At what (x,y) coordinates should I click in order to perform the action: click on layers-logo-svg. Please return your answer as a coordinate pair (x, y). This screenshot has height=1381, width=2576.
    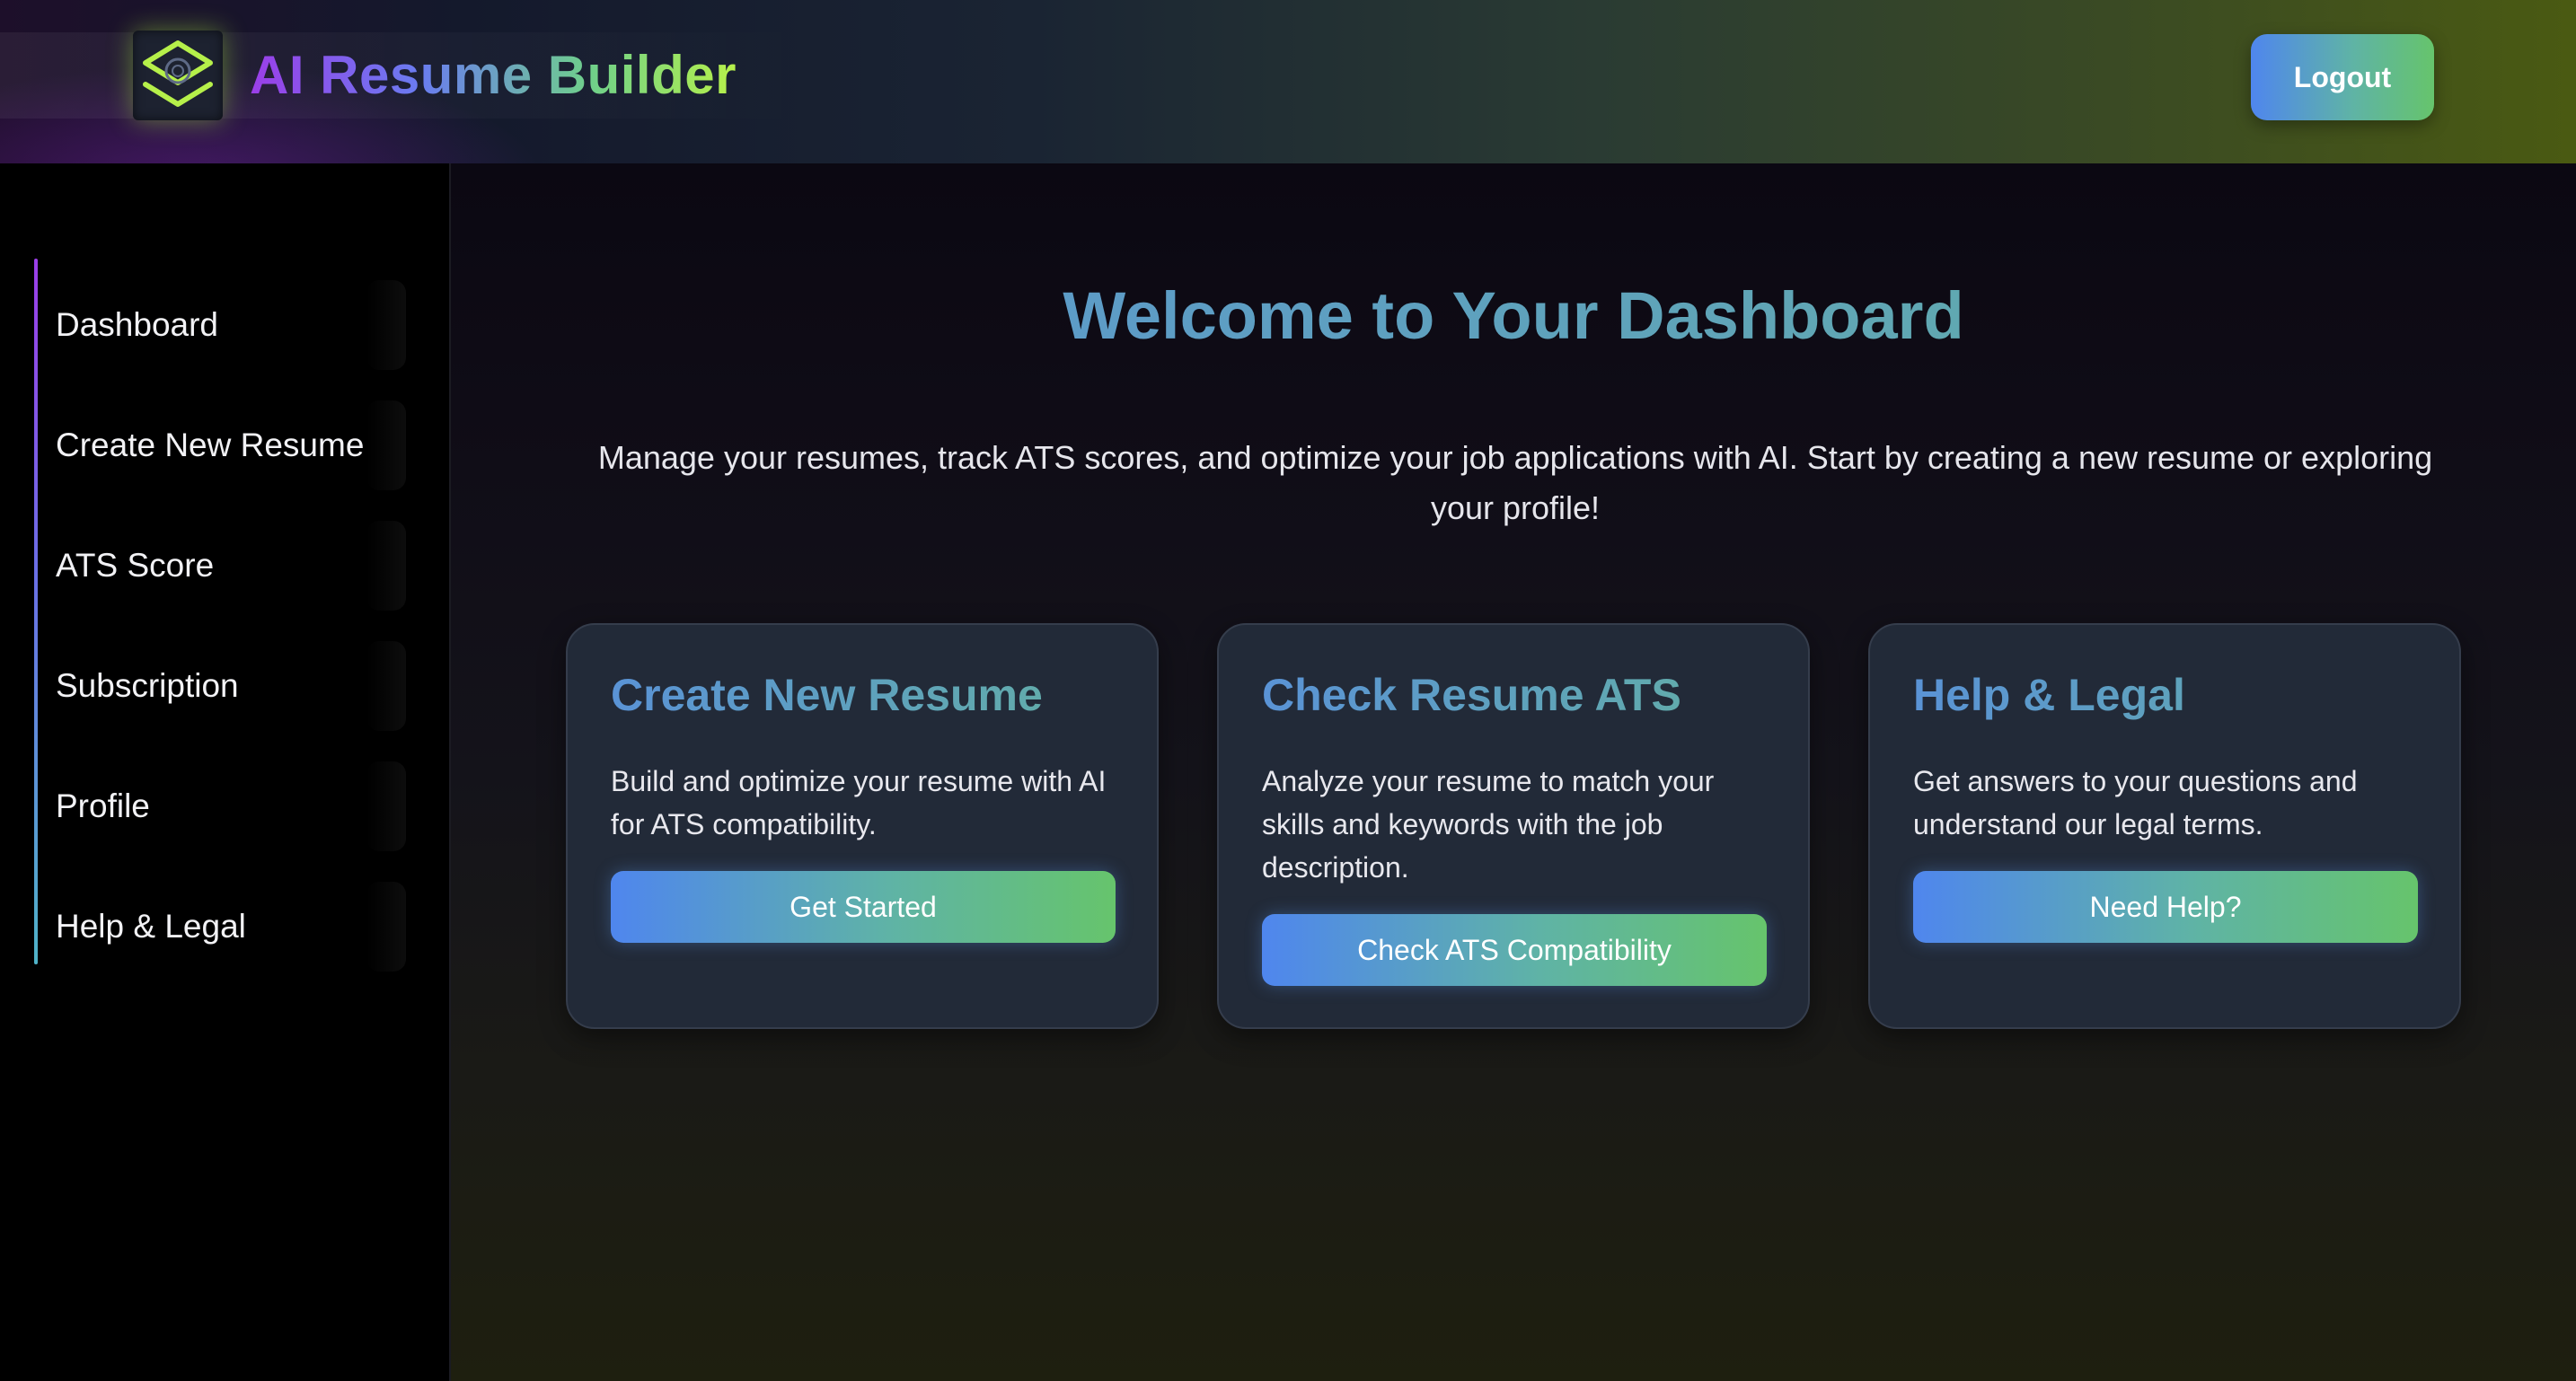
    Looking at the image, I should click on (178, 73).